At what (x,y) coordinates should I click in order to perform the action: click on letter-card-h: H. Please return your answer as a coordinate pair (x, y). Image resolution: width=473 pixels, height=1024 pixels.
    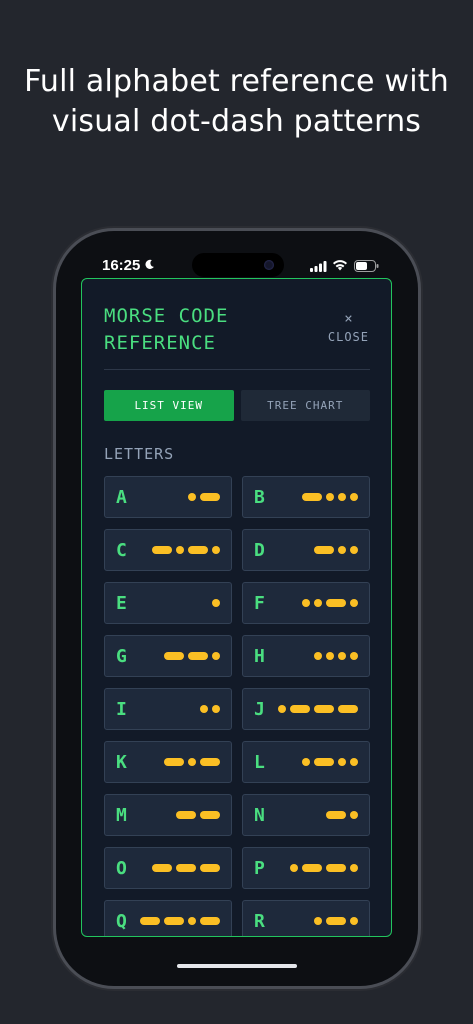
    Looking at the image, I should click on (306, 656).